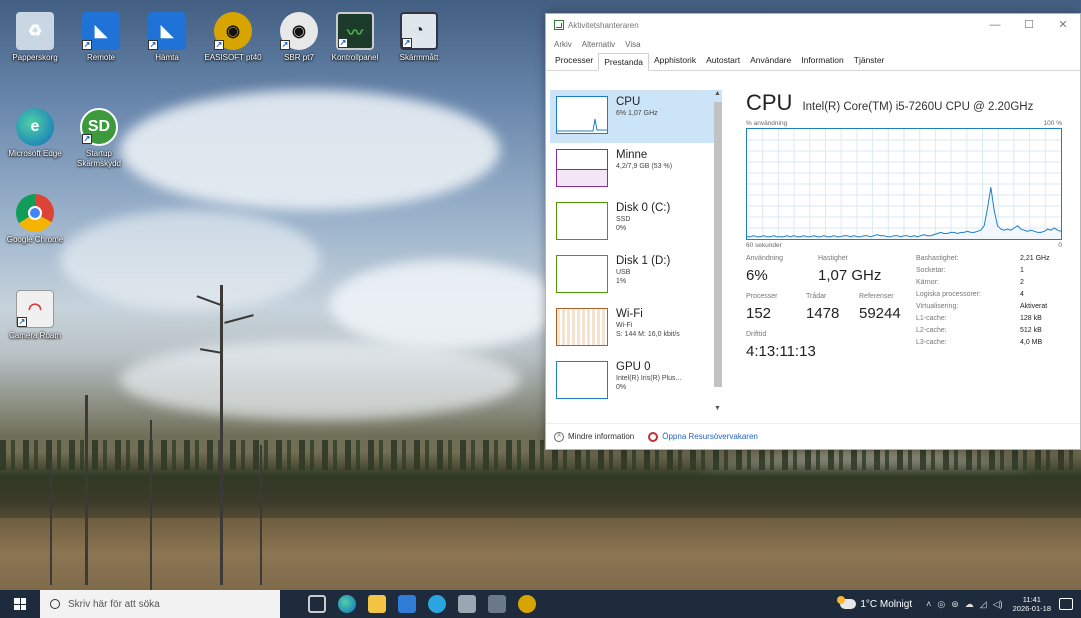 This screenshot has width=1081, height=618. What do you see at coordinates (347, 604) in the screenshot?
I see `edge-taskbar-icon` at bounding box center [347, 604].